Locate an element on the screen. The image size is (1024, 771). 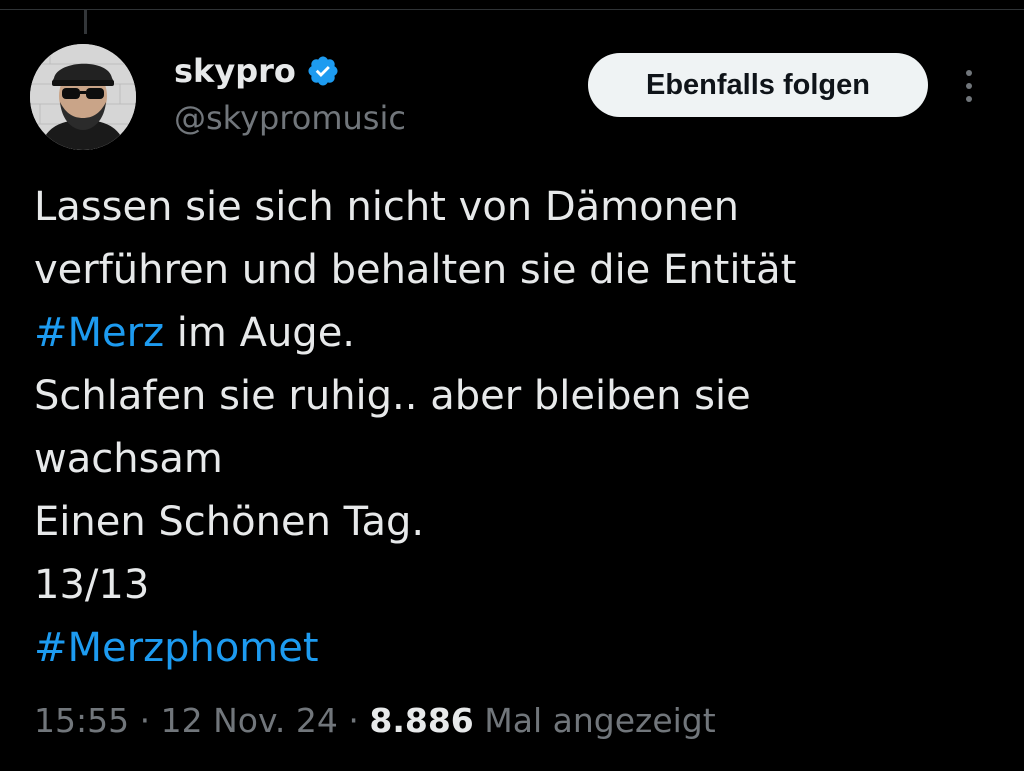
tweet-time: 15:55 is located at coordinates (81, 720).